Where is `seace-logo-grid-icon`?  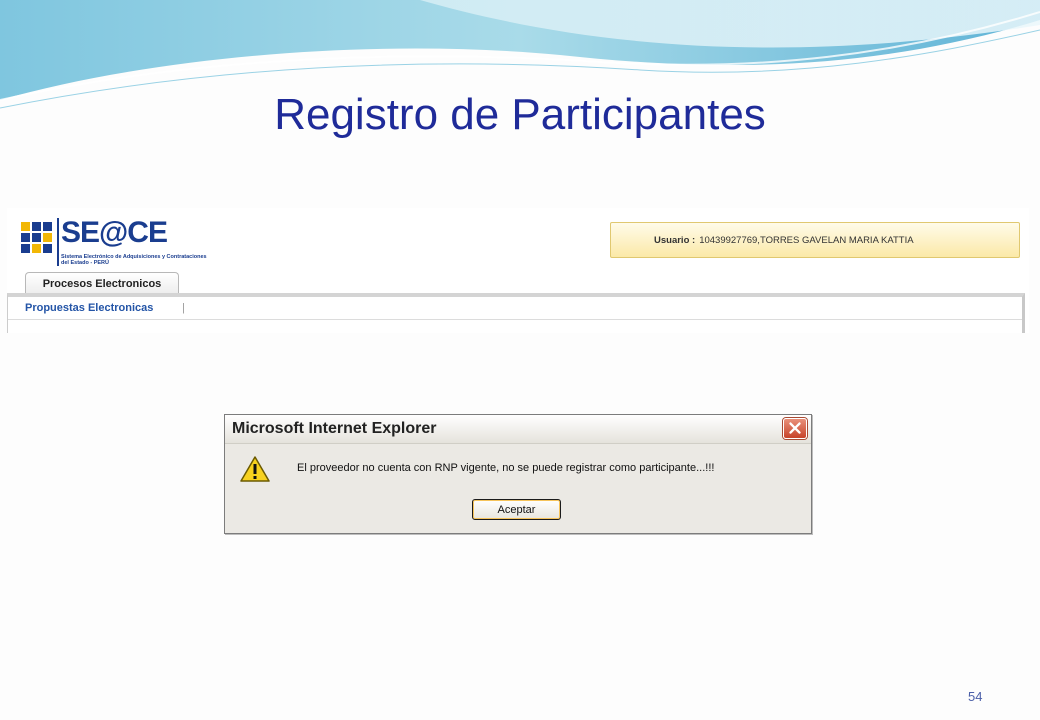
seace-logo-grid-icon is located at coordinates (36, 237).